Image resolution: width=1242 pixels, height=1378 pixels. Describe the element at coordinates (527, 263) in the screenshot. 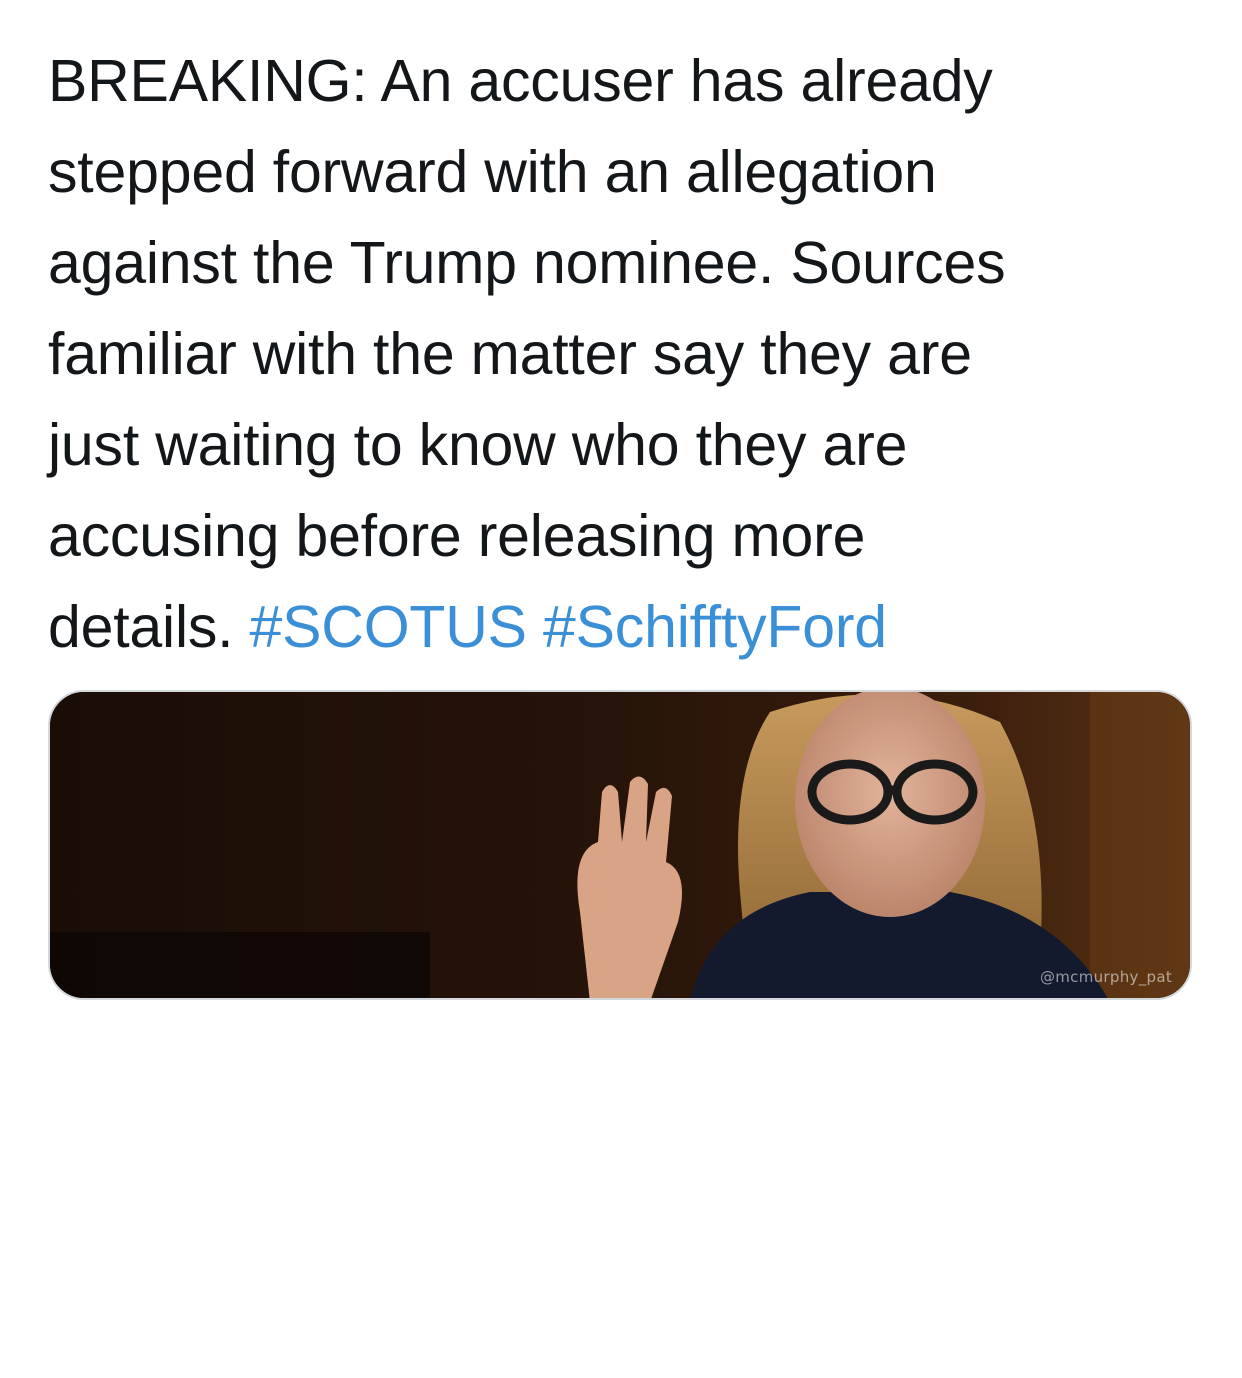

I see `tweet-text-line: against the Trump nominee. Sources` at that location.